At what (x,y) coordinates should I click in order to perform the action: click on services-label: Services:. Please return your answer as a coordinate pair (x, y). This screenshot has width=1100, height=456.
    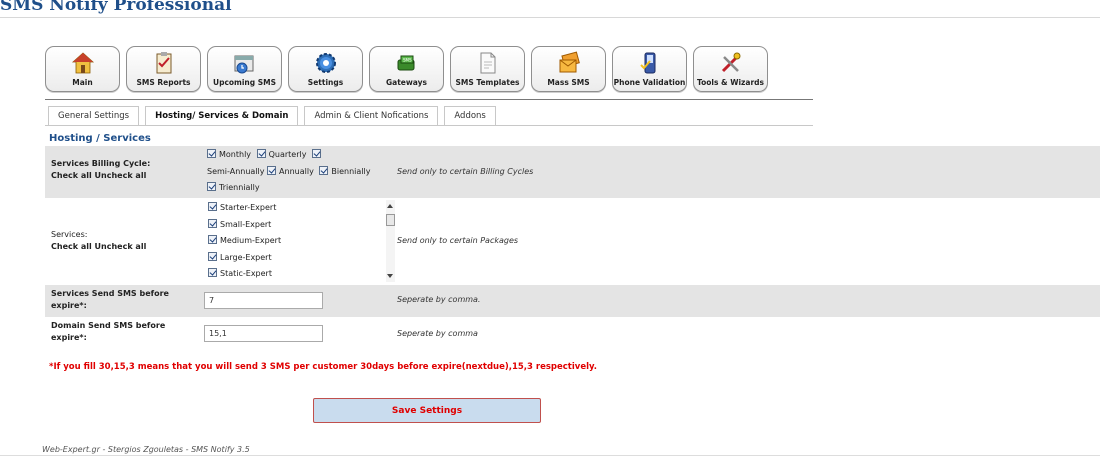
    Looking at the image, I should click on (69, 234).